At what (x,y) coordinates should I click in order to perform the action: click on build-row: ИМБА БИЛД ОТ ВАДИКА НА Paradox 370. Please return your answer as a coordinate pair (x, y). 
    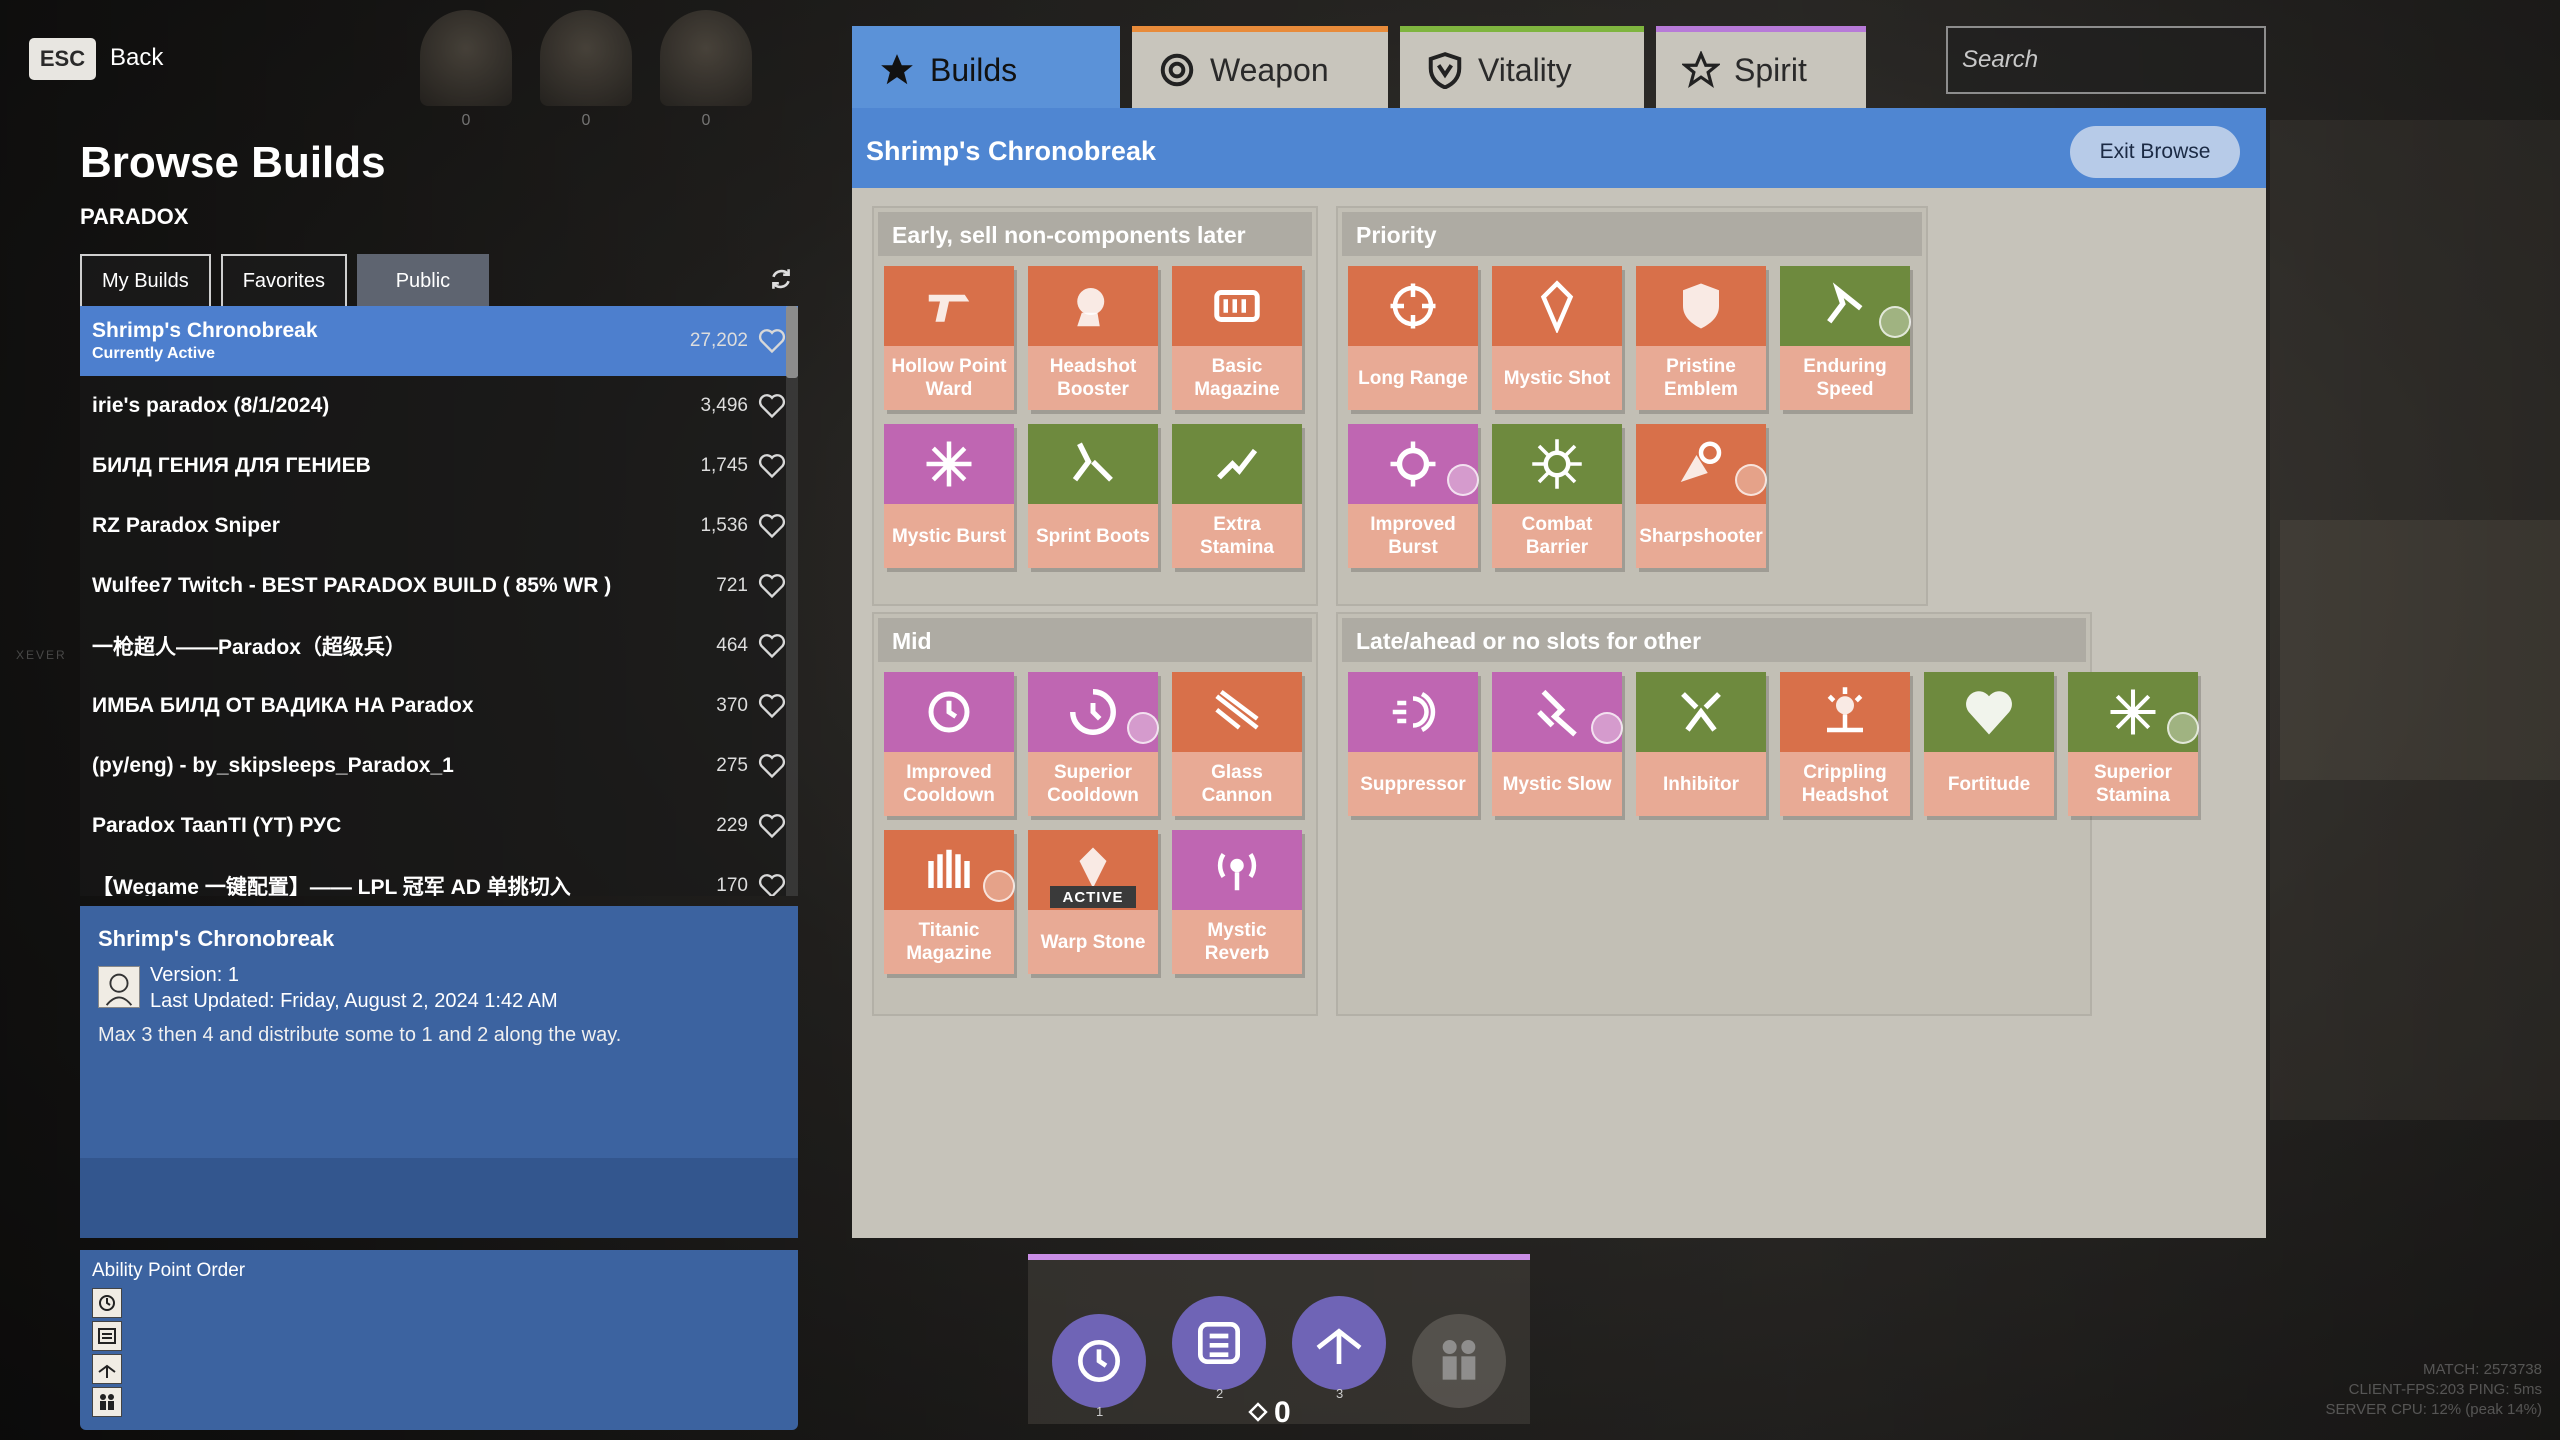
    Looking at the image, I should click on (439, 706).